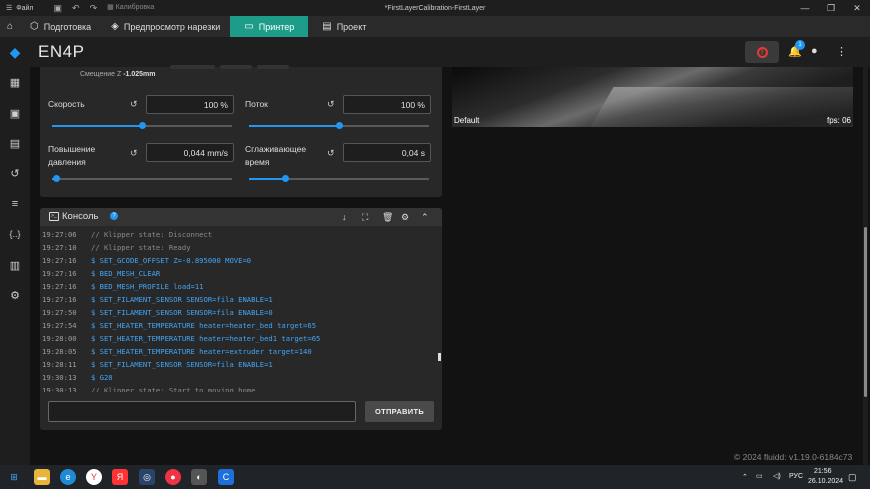 The height and width of the screenshot is (489, 870). What do you see at coordinates (15, 51) in the screenshot?
I see `logo-icon: ◆` at bounding box center [15, 51].